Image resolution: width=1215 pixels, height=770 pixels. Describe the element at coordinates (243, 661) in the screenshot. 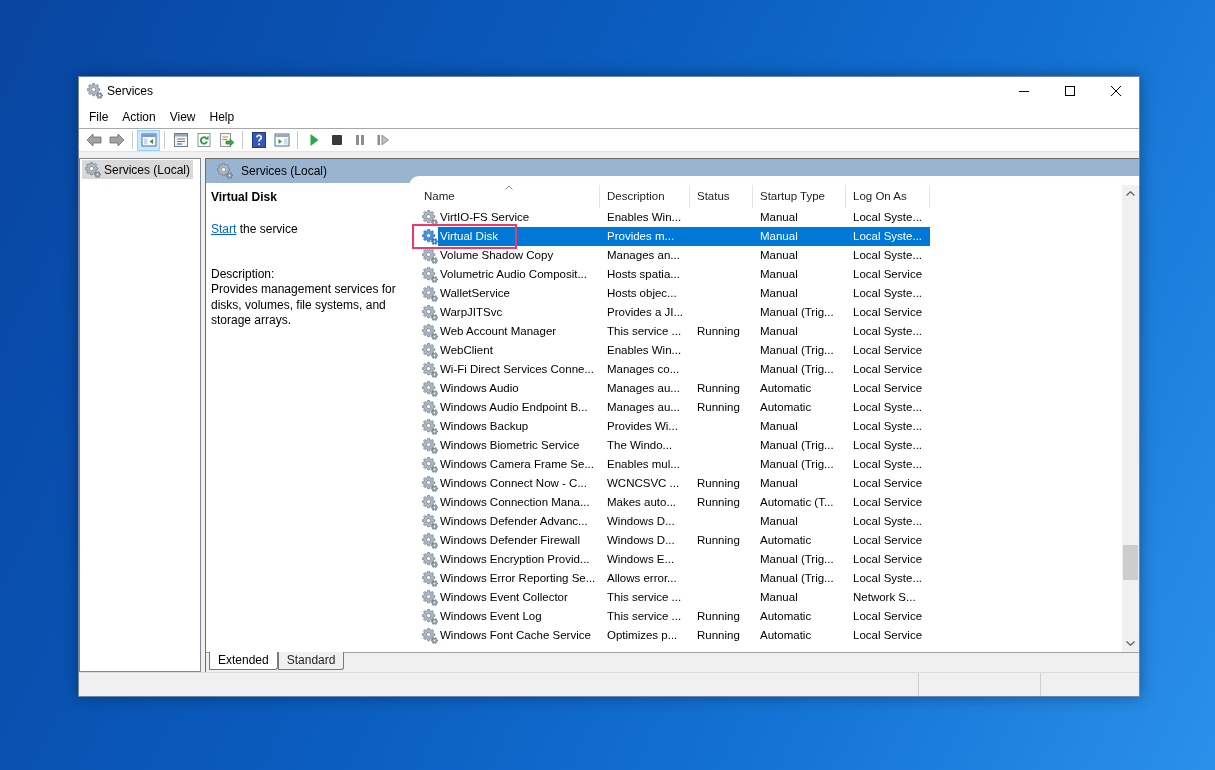

I see `view-tab: Extended` at that location.